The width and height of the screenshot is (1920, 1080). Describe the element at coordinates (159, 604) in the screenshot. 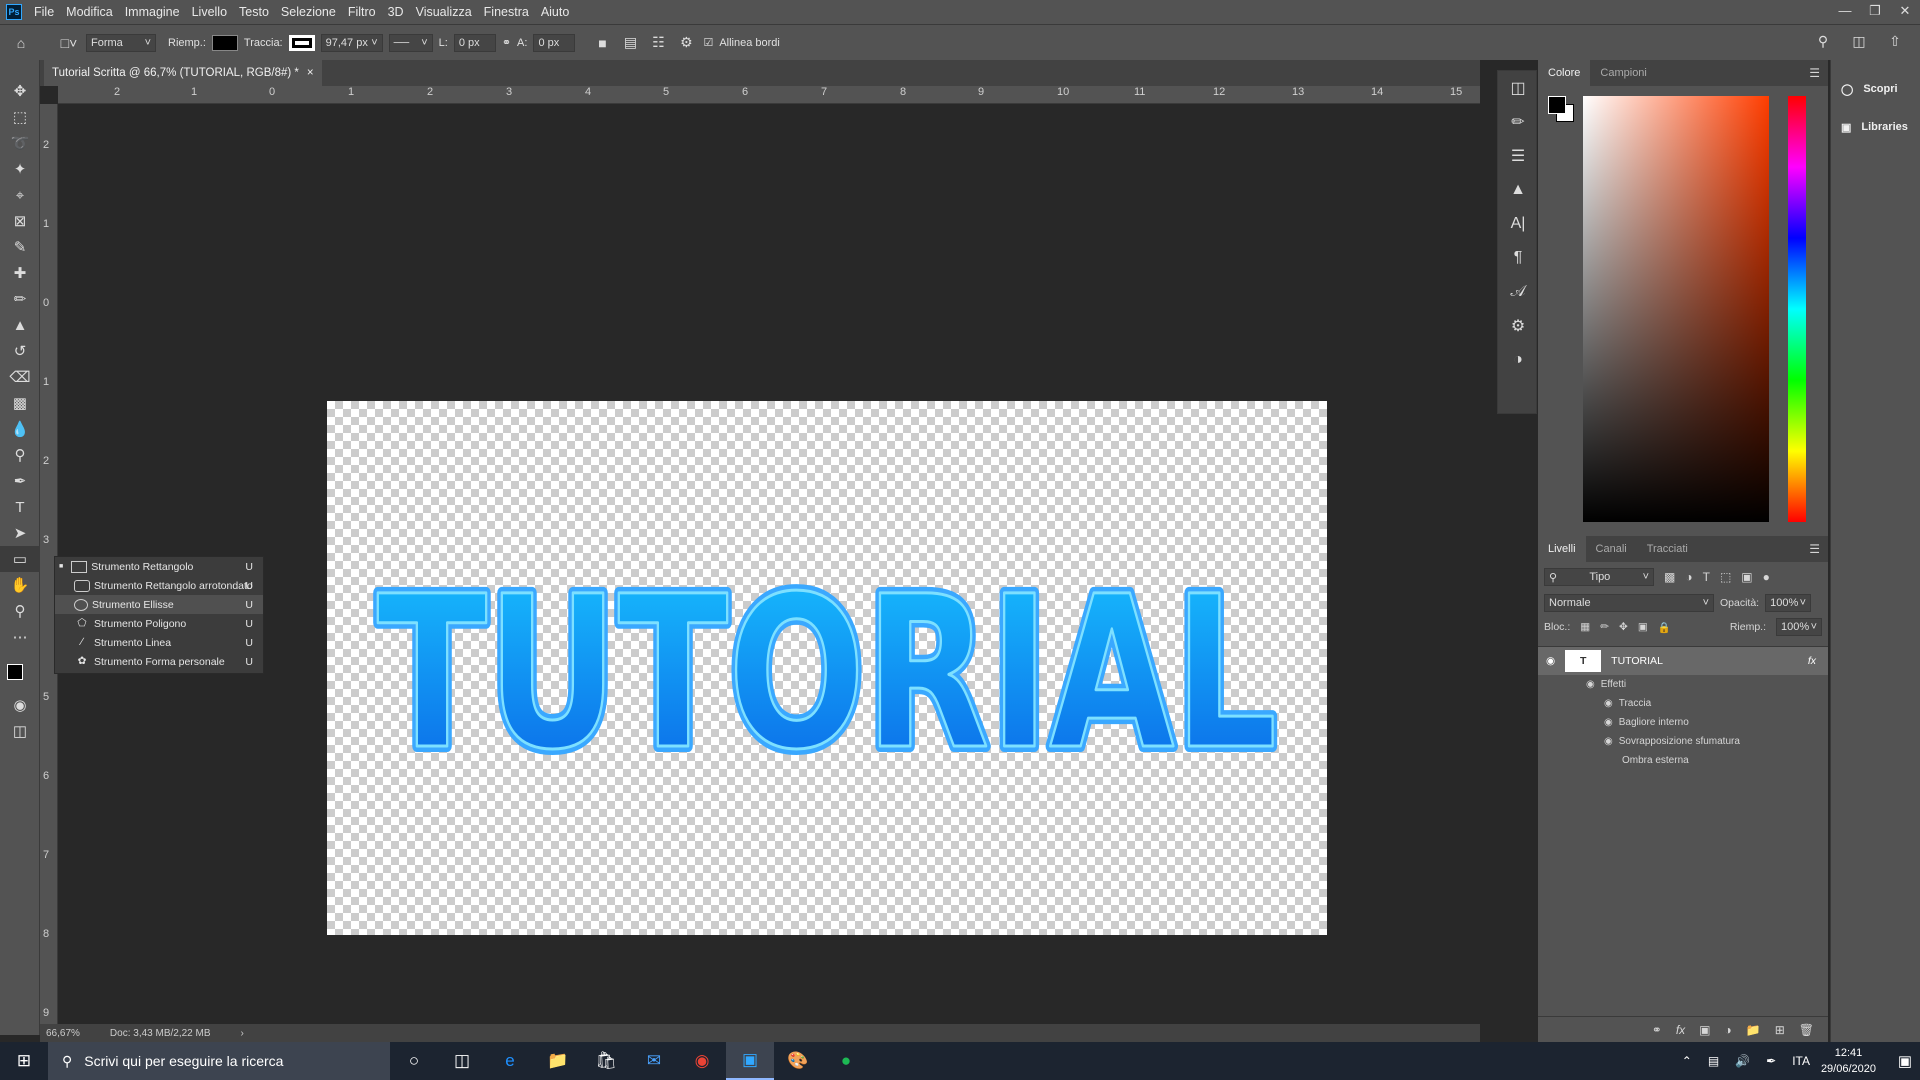

I see `flyout-item-ellipse: Strumento Ellisse U` at that location.